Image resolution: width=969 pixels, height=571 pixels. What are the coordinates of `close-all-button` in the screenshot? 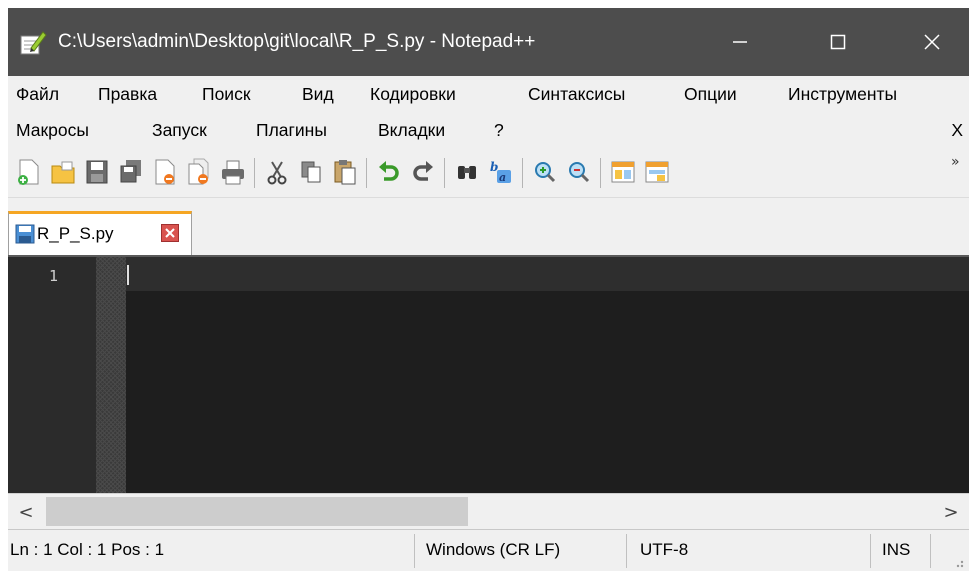 It's located at (199, 172).